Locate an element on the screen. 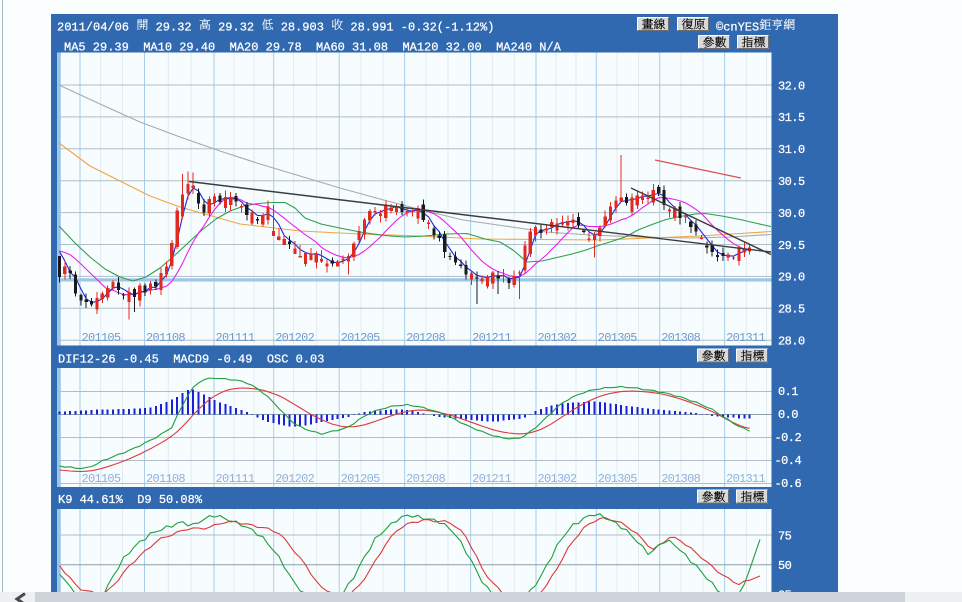 The image size is (962, 602). svg-text: ©cnYES is located at coordinates (737, 28).